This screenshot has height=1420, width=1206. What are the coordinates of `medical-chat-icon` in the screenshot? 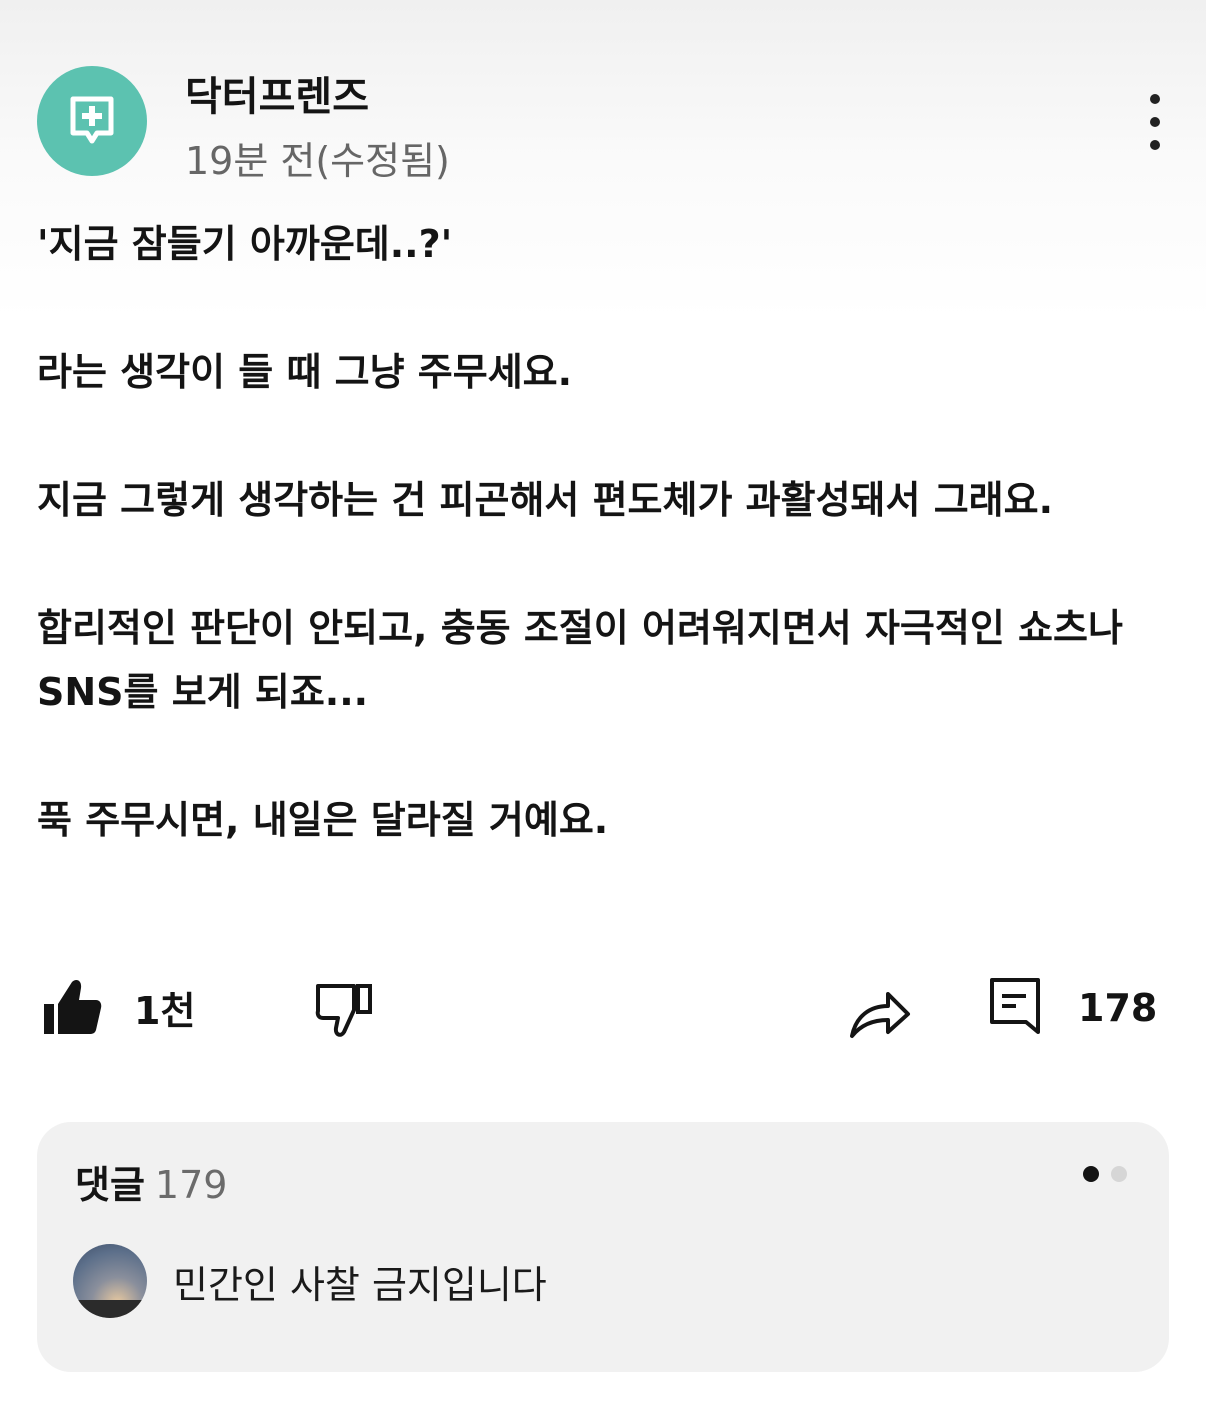 It's located at (92, 120).